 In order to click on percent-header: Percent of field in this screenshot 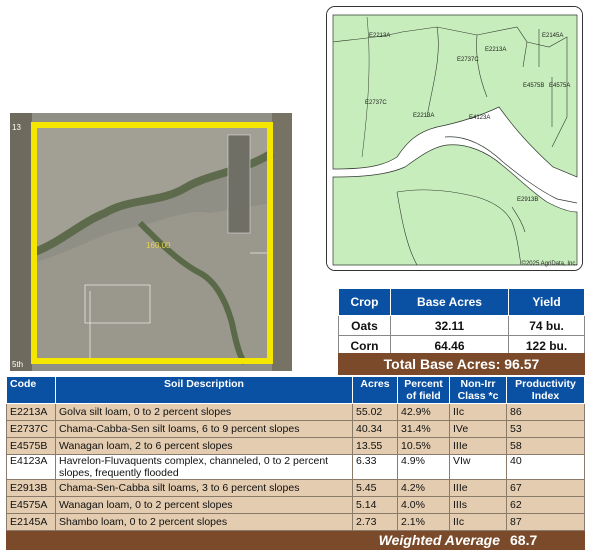, I will do `click(423, 390)`.